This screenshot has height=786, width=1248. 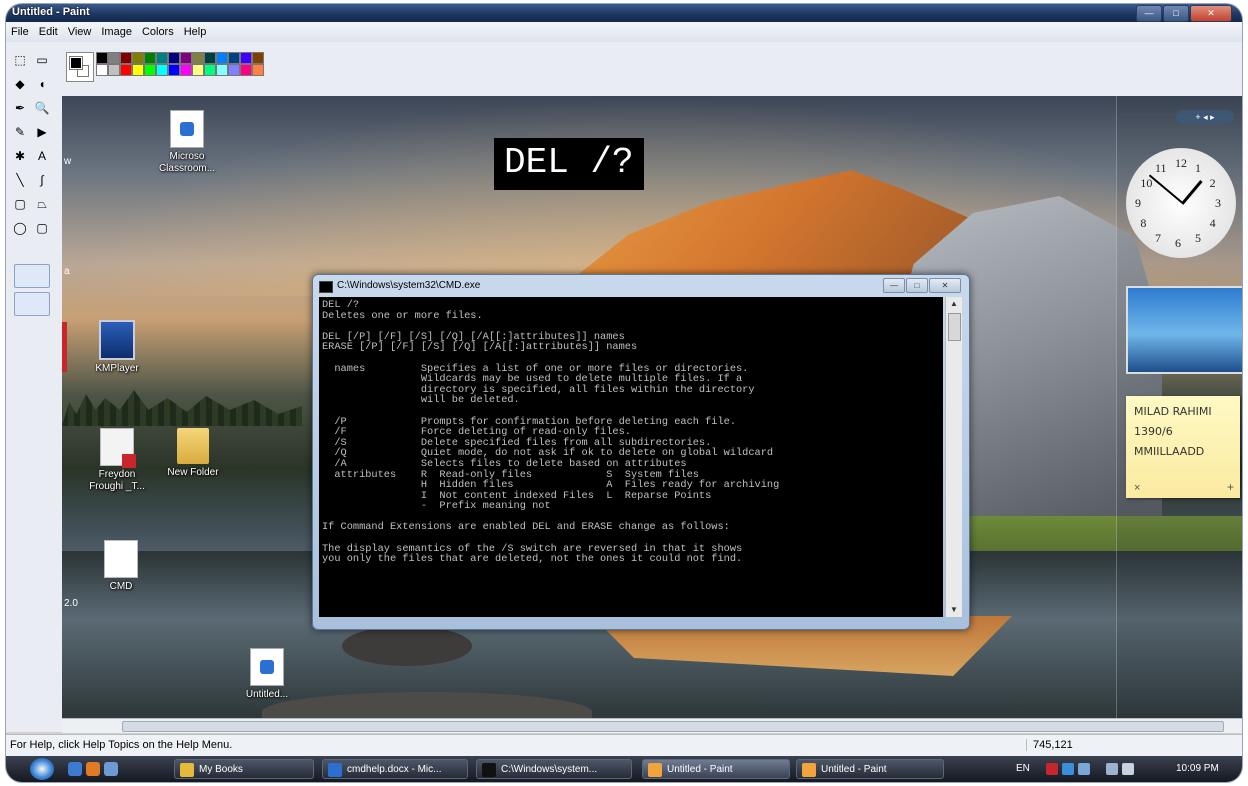 What do you see at coordinates (42, 204) in the screenshot?
I see `polygon-icon: ⏢` at bounding box center [42, 204].